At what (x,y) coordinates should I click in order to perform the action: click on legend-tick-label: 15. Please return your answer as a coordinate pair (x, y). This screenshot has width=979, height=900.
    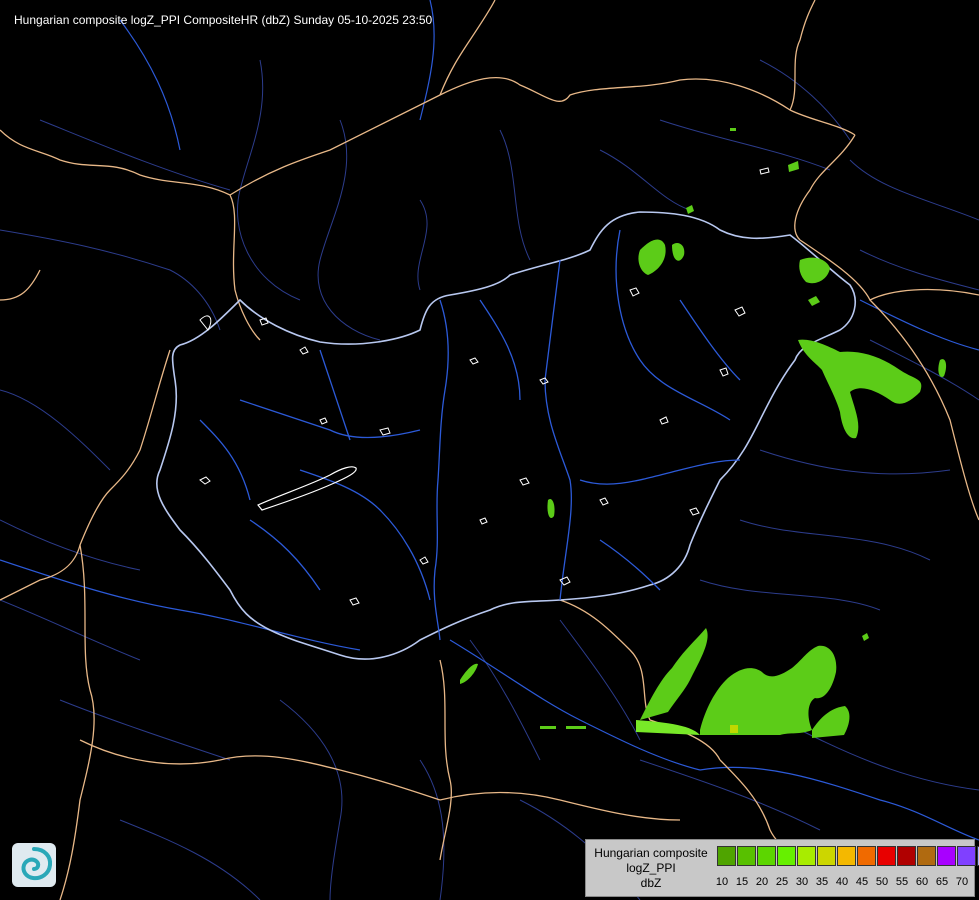
    Looking at the image, I should click on (742, 882).